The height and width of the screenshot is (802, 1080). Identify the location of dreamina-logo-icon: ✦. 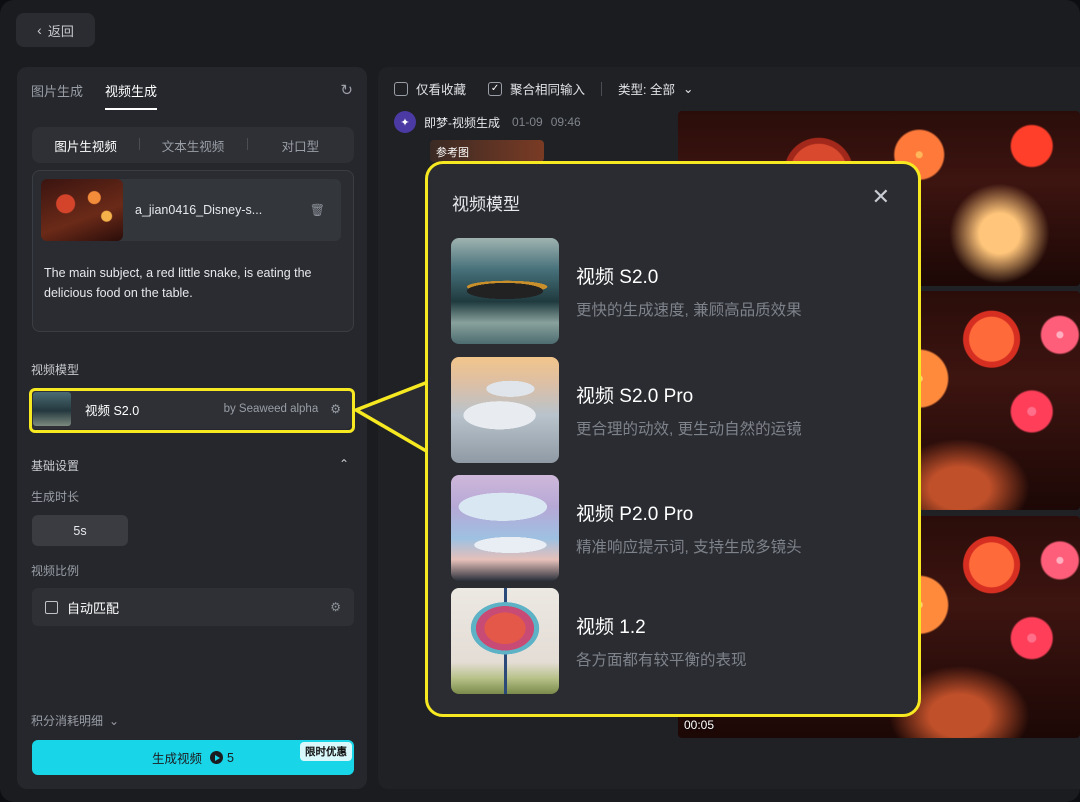
(405, 122).